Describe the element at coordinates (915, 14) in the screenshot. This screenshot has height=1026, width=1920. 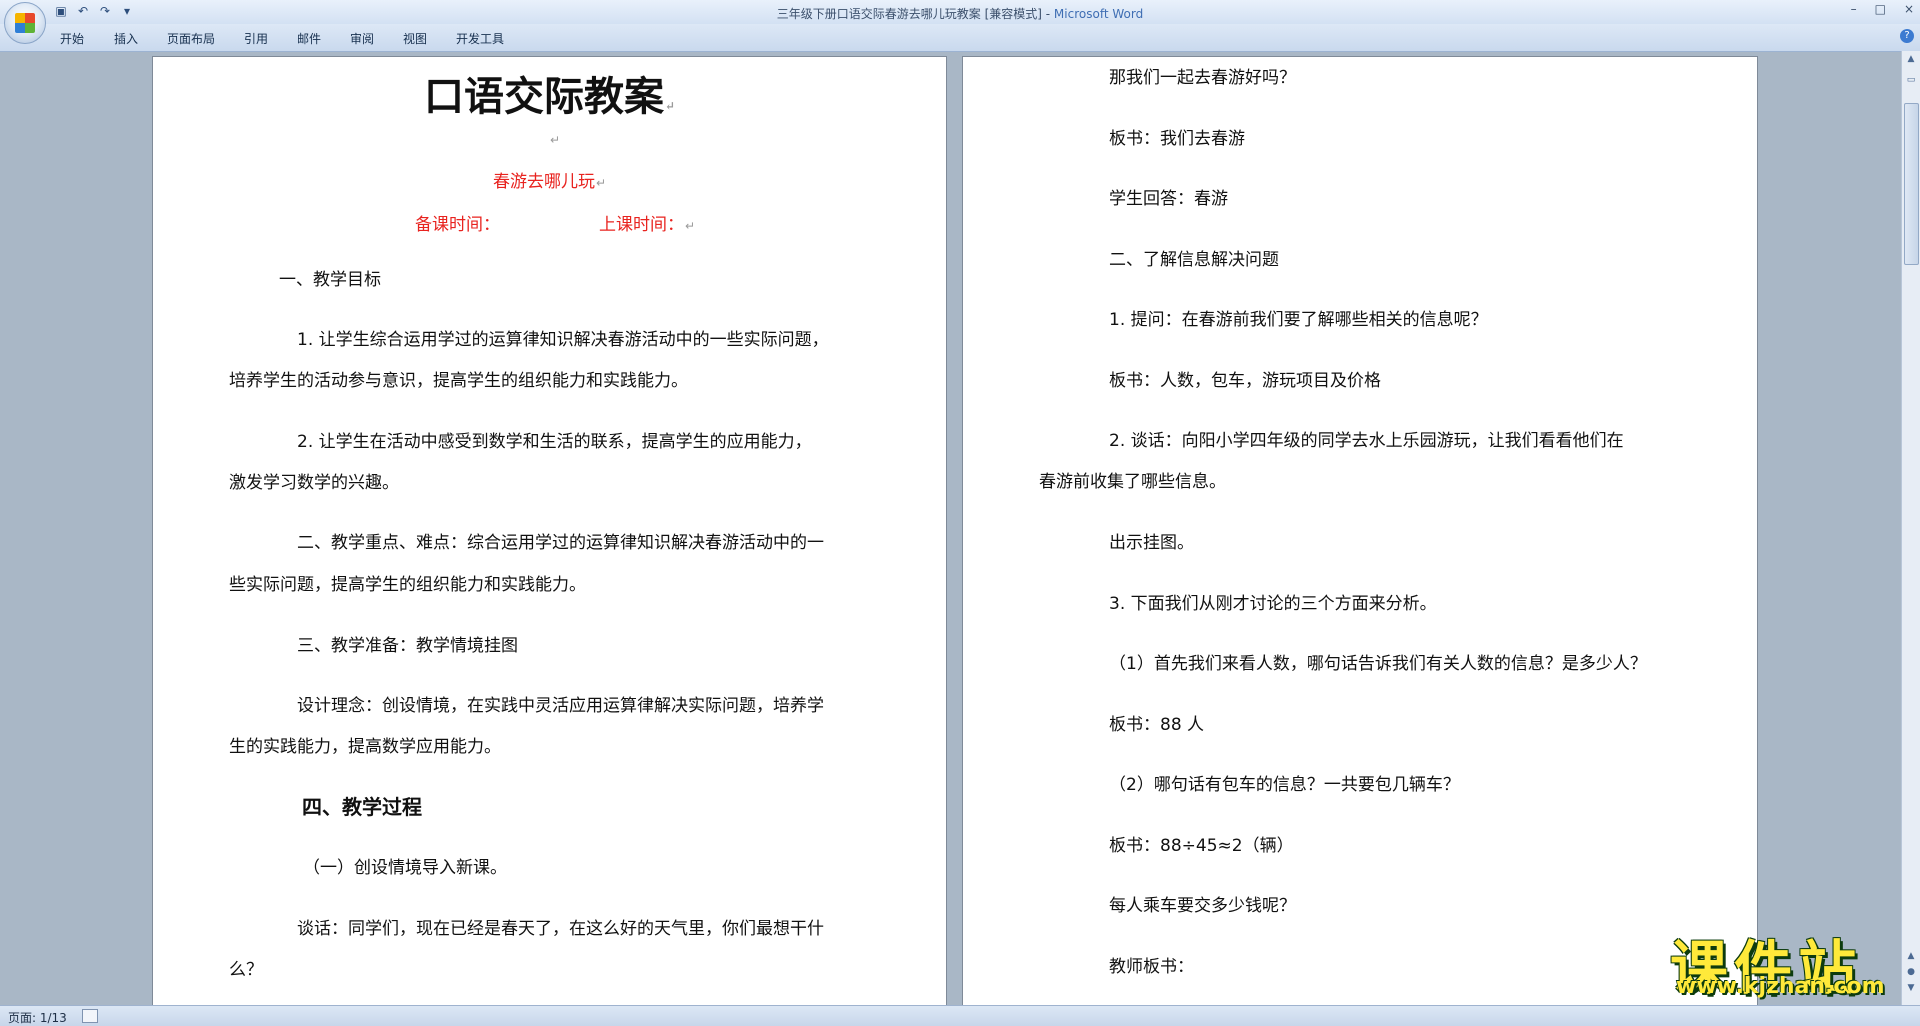
I see `document-title: 三年级下册口语交际春游去哪儿玩教案 [兼容模式] -` at that location.